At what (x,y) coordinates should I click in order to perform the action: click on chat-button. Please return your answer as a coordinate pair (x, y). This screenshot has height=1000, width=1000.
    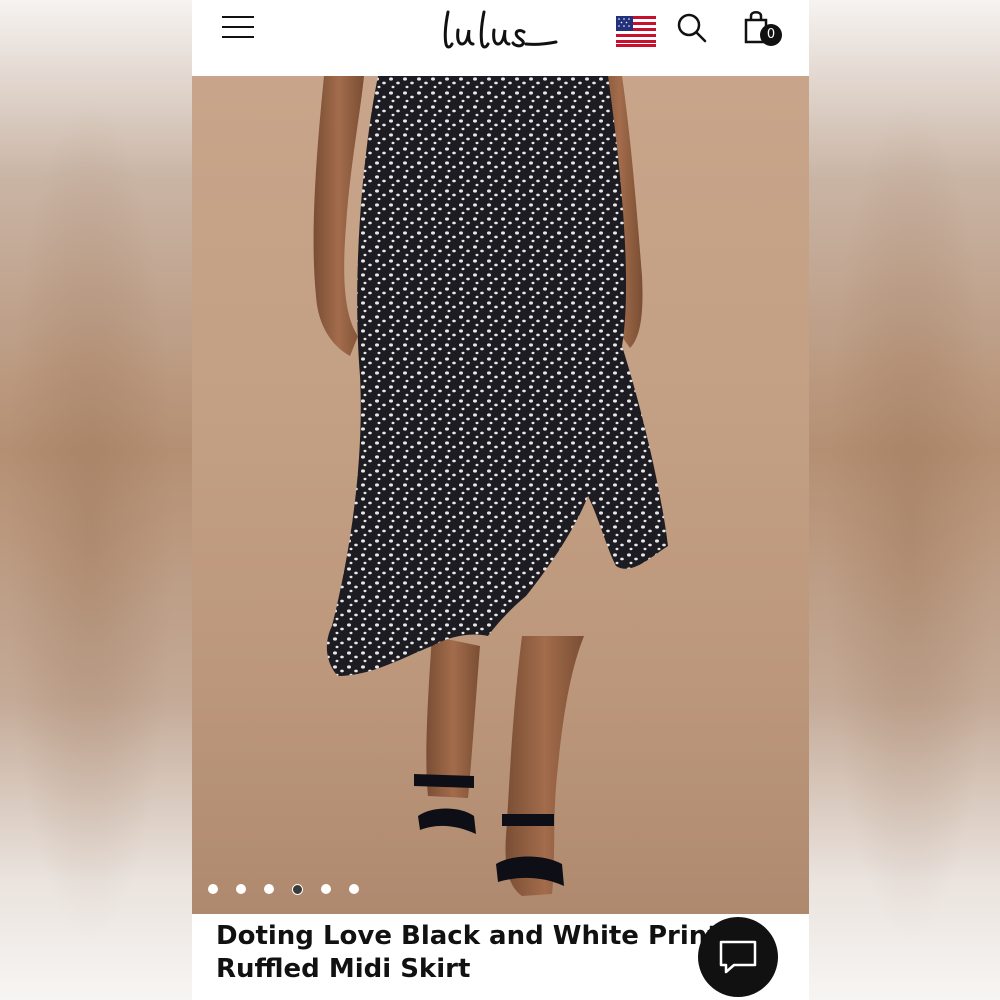
    Looking at the image, I should click on (738, 957).